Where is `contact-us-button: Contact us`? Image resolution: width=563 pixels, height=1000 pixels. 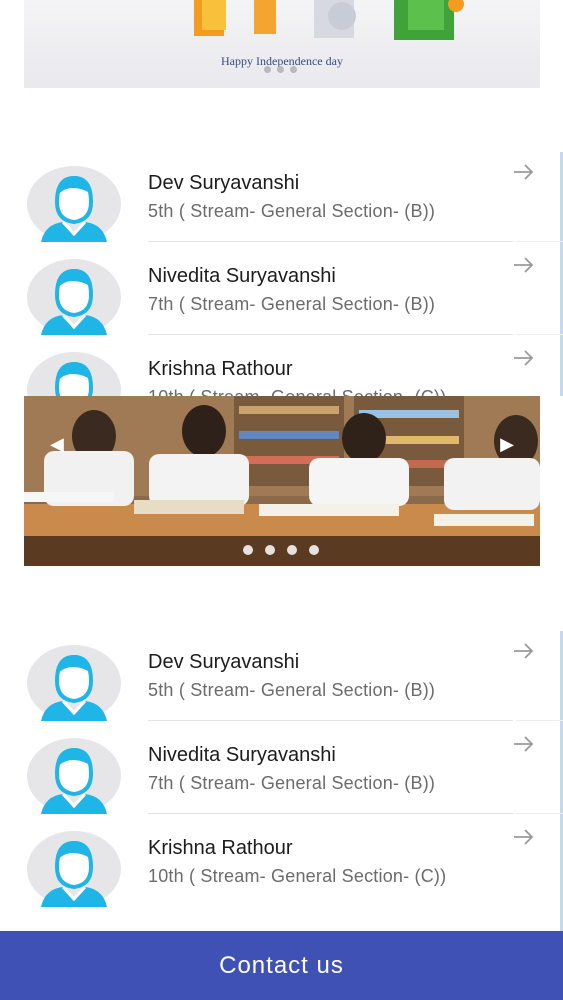 contact-us-button: Contact us is located at coordinates (281, 965).